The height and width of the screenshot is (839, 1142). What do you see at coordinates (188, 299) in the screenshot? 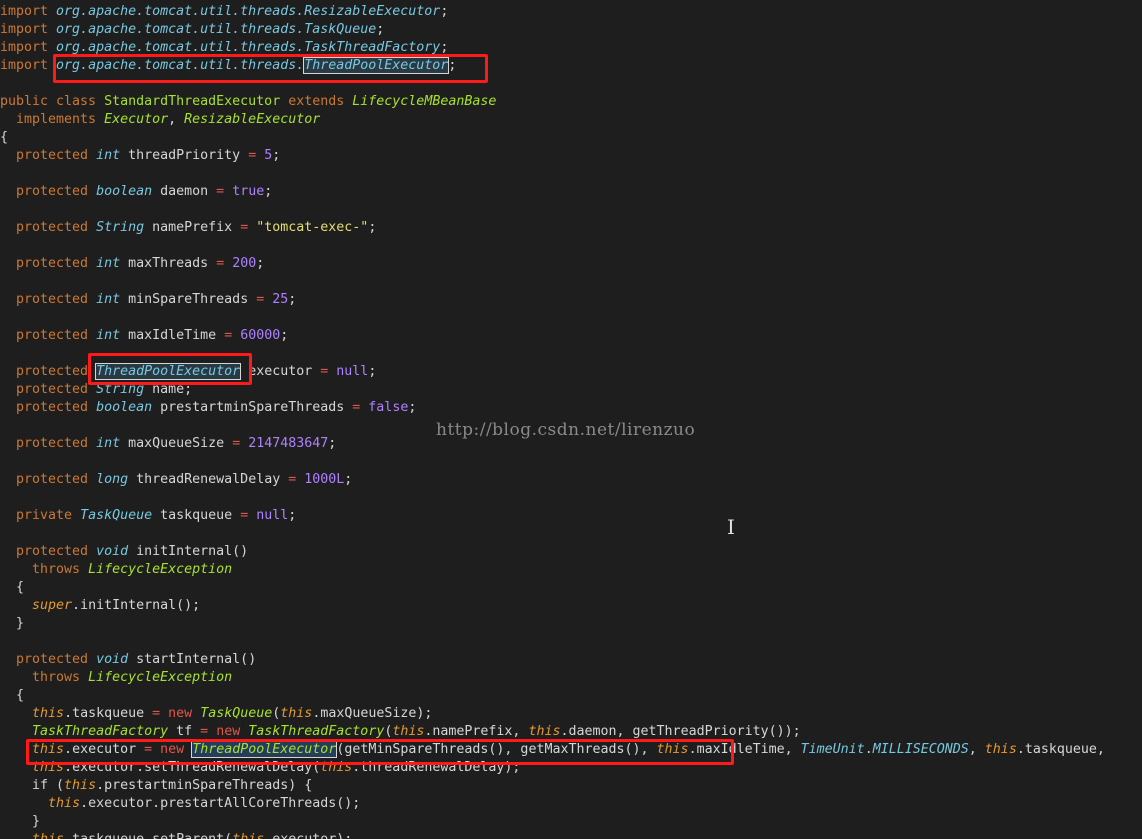
I see `code-token: minSpareThreads` at bounding box center [188, 299].